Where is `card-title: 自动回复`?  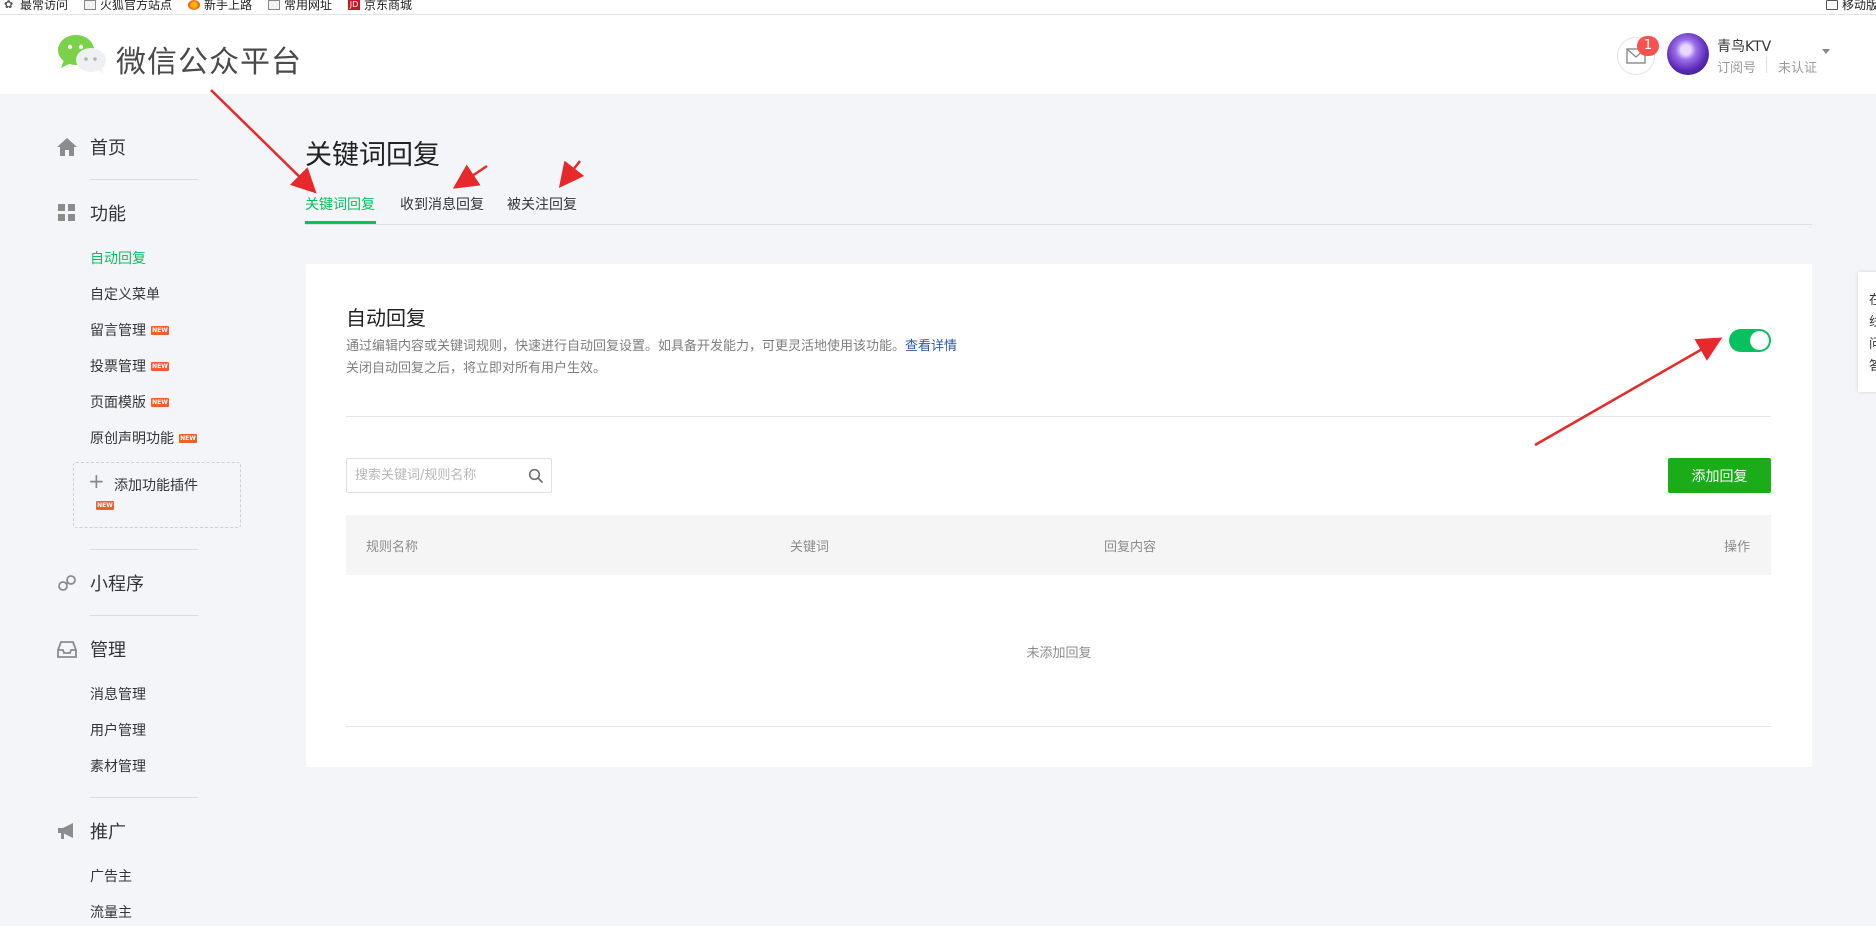
card-title: 自动回复 is located at coordinates (386, 318).